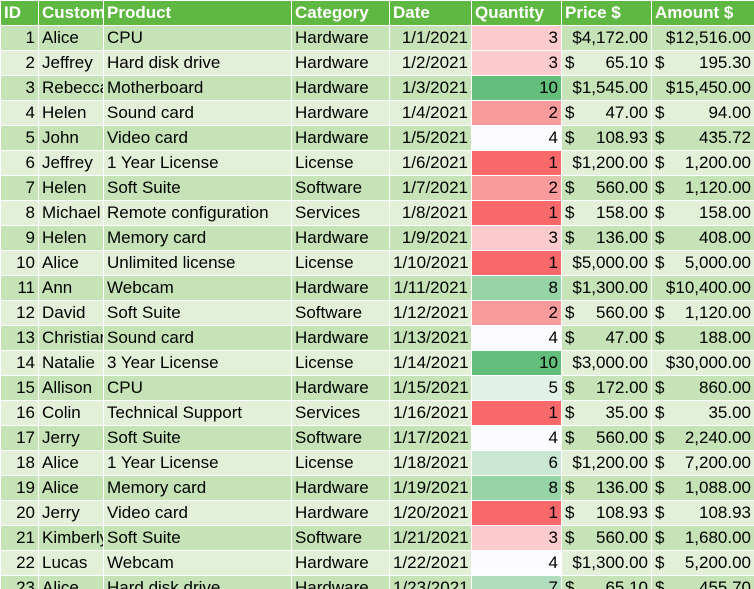  What do you see at coordinates (702, 363) in the screenshot?
I see `cell-amount: $30,000.00` at bounding box center [702, 363].